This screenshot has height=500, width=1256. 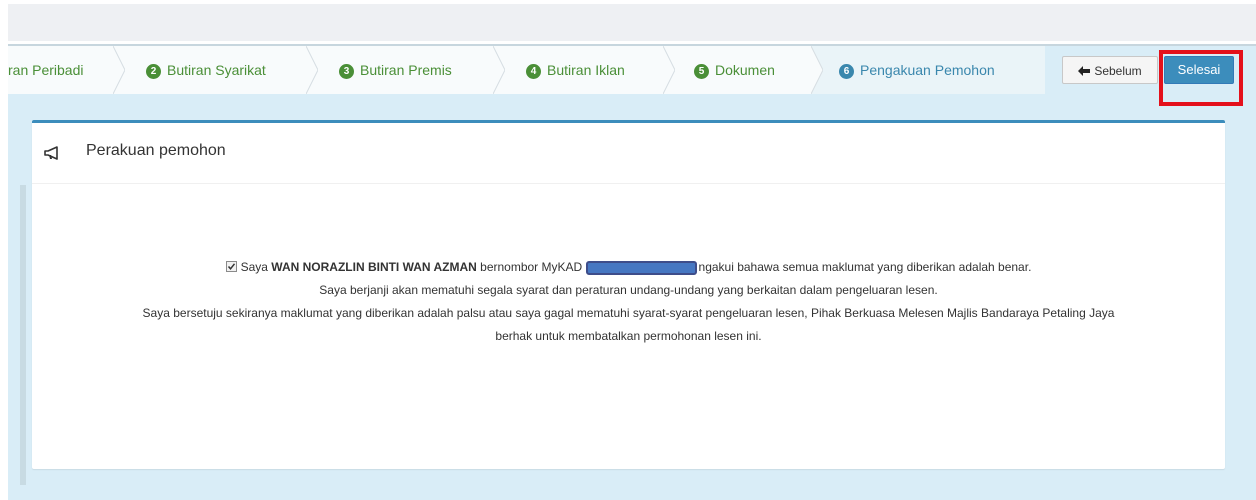 I want to click on arrow-left-icon, so click(x=1084, y=72).